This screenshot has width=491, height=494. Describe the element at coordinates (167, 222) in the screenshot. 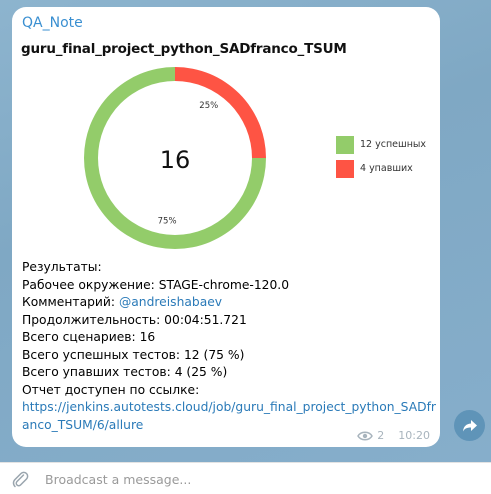

I see `slice-percent-label-passed: 75%` at that location.